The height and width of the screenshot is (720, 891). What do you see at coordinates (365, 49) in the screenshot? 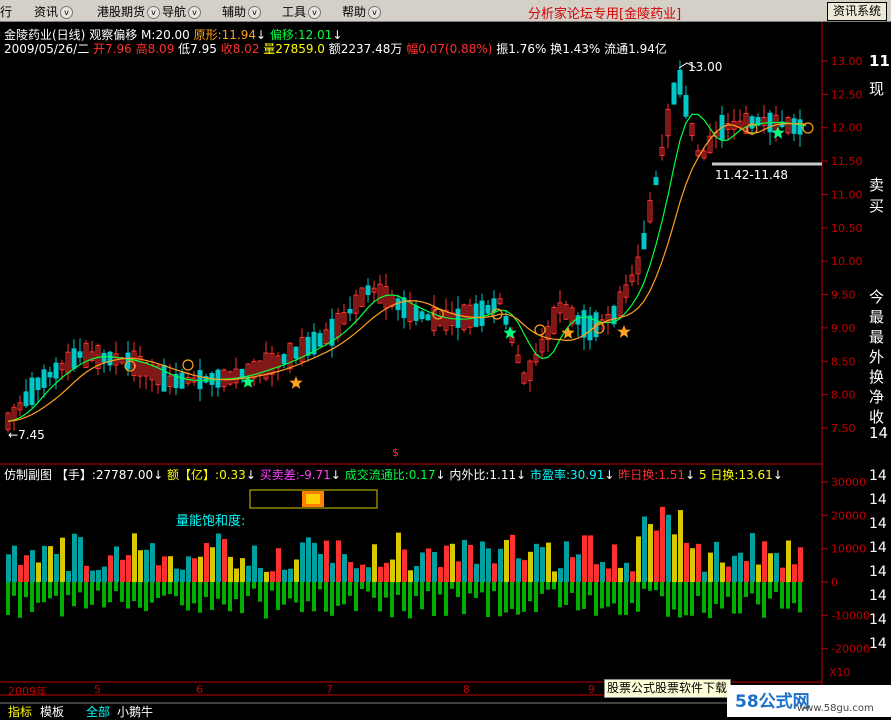
I see `quote-amount: 额2237.48万` at bounding box center [365, 49].